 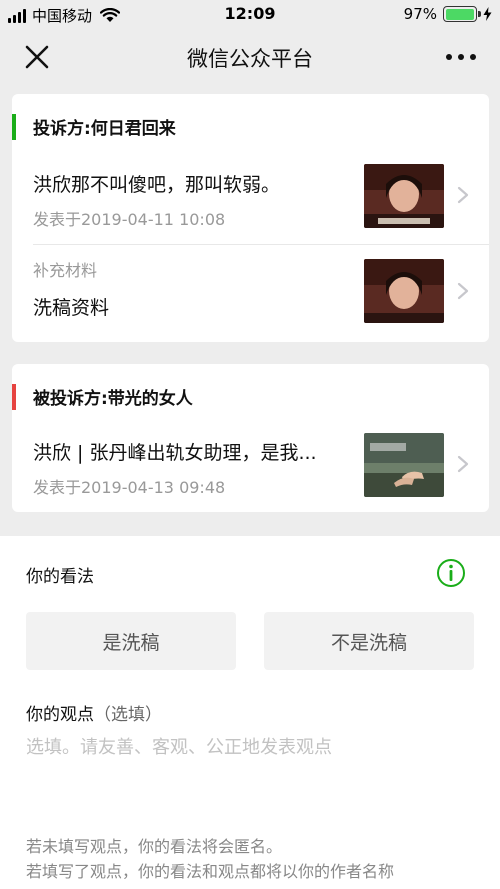 I want to click on complainant-article: 洪欣那不叫傻吧，那叫软弱。 发表于2019-04-11 10:08, so click(x=250, y=195).